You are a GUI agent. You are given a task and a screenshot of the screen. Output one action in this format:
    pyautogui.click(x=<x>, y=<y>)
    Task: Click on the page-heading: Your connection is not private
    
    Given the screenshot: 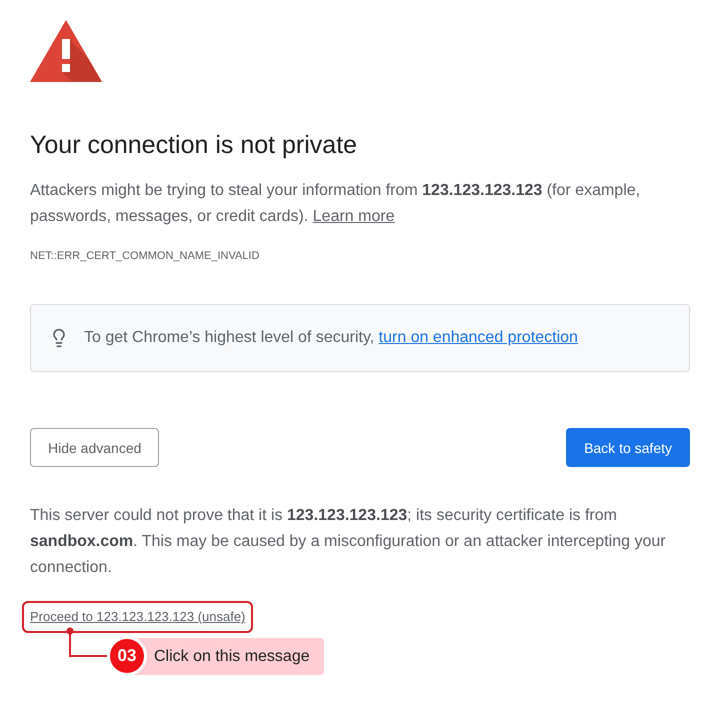 What is the action you would take?
    pyautogui.click(x=194, y=145)
    